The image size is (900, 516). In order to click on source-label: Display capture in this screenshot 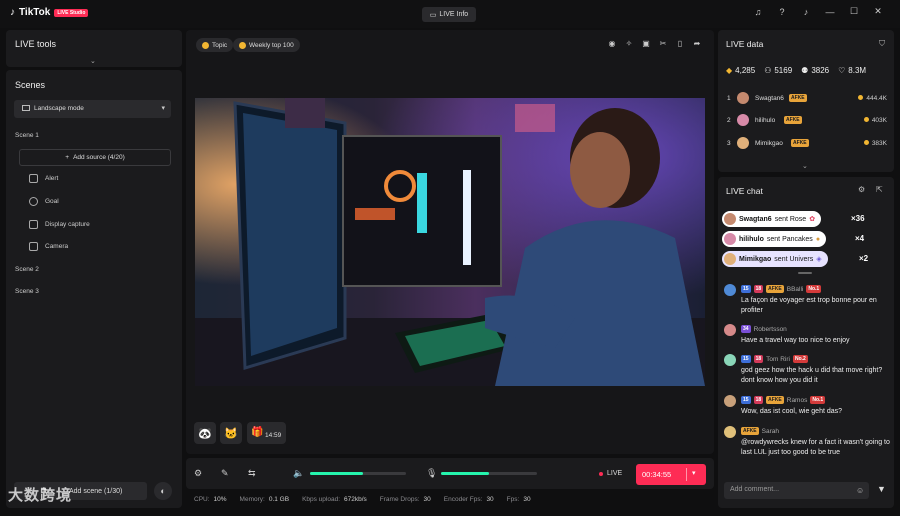, I will do `click(67, 224)`.